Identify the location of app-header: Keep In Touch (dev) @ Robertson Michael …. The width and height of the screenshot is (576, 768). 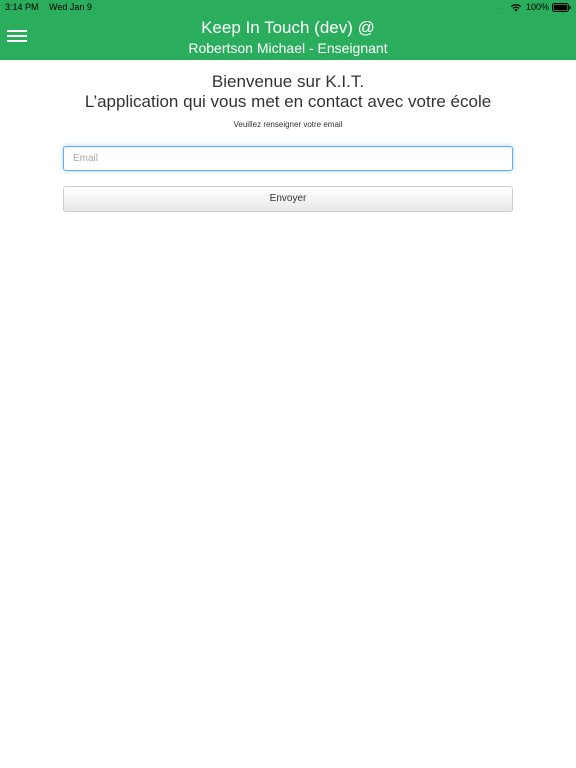
(288, 37).